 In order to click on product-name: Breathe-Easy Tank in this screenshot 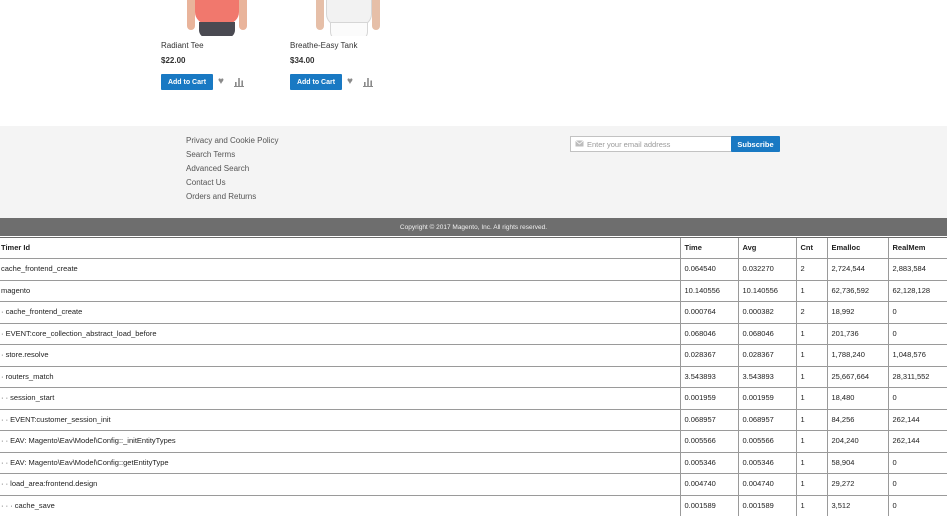, I will do `click(323, 45)`.